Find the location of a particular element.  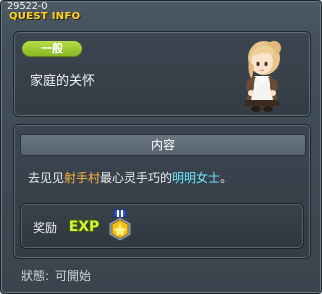

description-text: 。 is located at coordinates (226, 178).